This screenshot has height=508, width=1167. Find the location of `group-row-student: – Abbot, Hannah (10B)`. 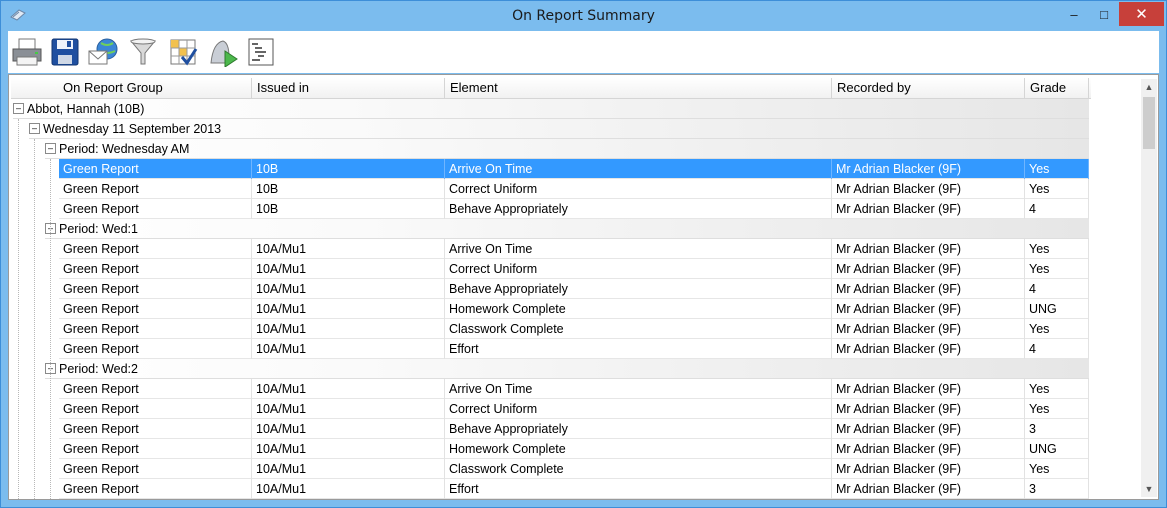

group-row-student: – Abbot, Hannah (10B) is located at coordinates (551, 109).